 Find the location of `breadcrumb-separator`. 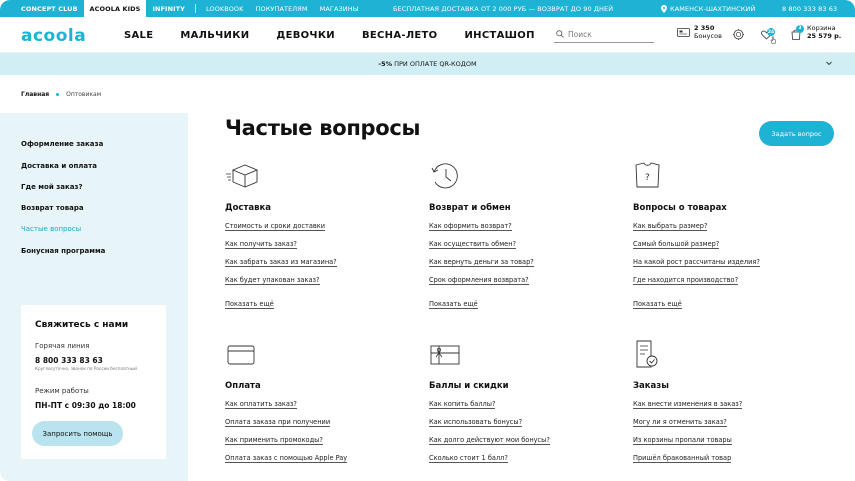

breadcrumb-separator is located at coordinates (58, 94).